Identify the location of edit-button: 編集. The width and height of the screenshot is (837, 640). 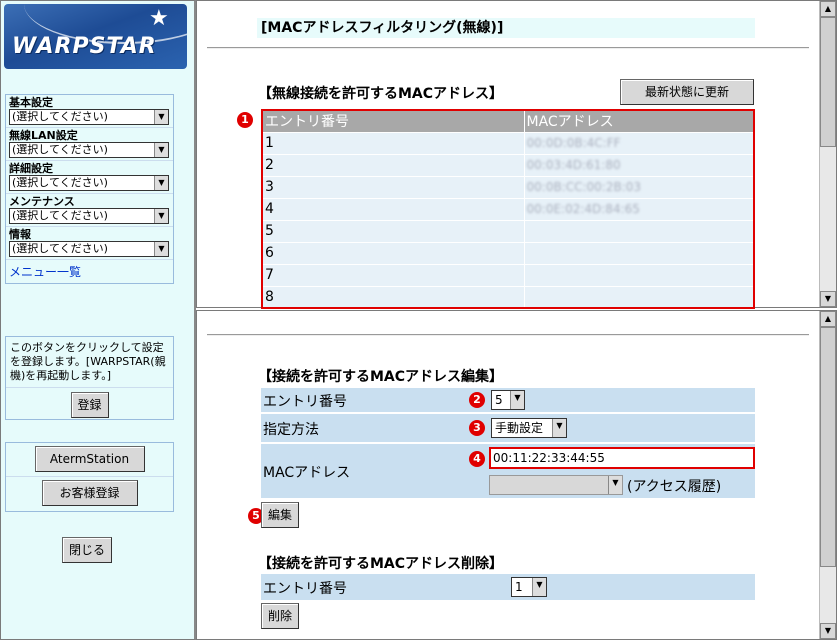
(280, 515).